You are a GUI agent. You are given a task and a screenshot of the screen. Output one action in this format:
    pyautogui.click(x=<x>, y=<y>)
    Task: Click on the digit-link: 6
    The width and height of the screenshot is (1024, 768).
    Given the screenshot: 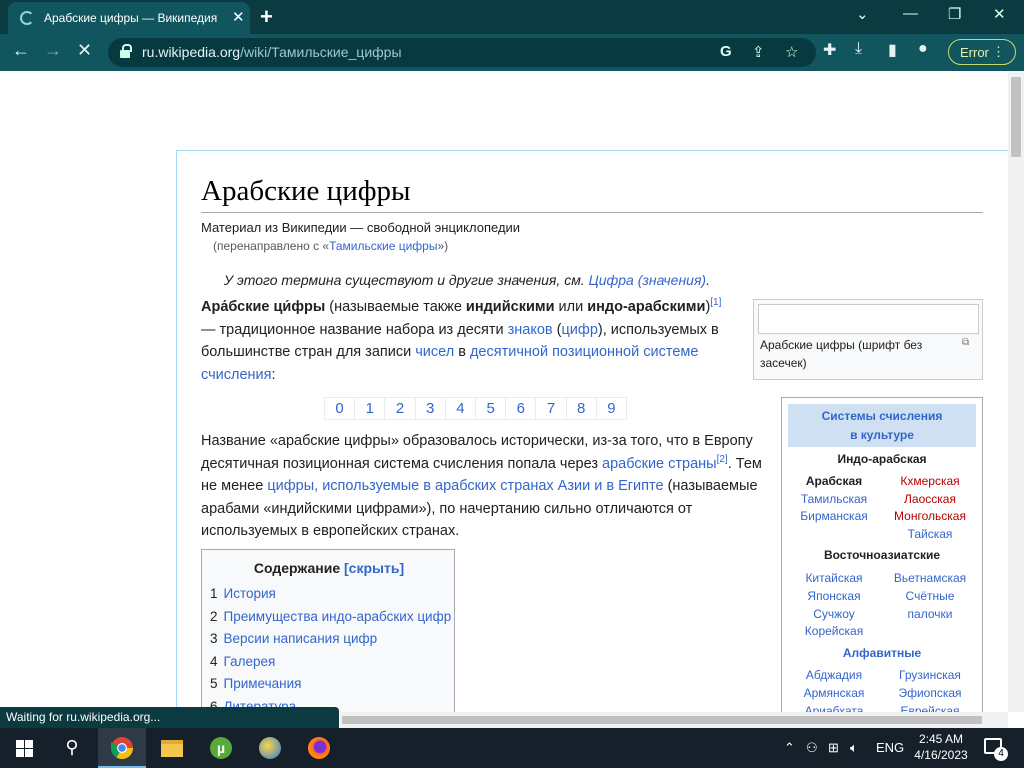 What is the action you would take?
    pyautogui.click(x=521, y=408)
    